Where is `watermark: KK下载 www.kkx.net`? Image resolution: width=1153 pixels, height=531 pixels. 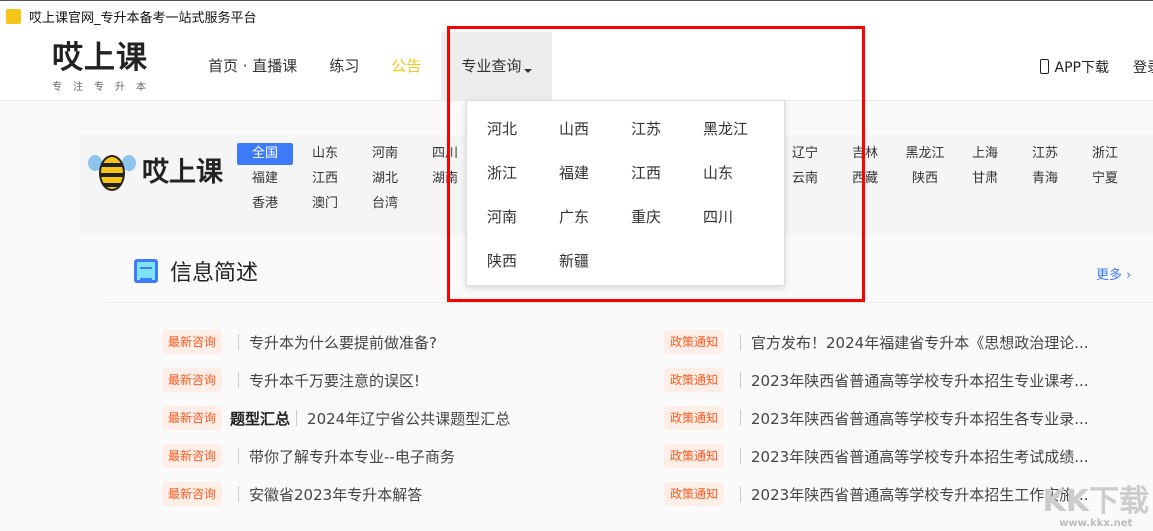 watermark: KK下载 www.kkx.net is located at coordinates (1096, 507).